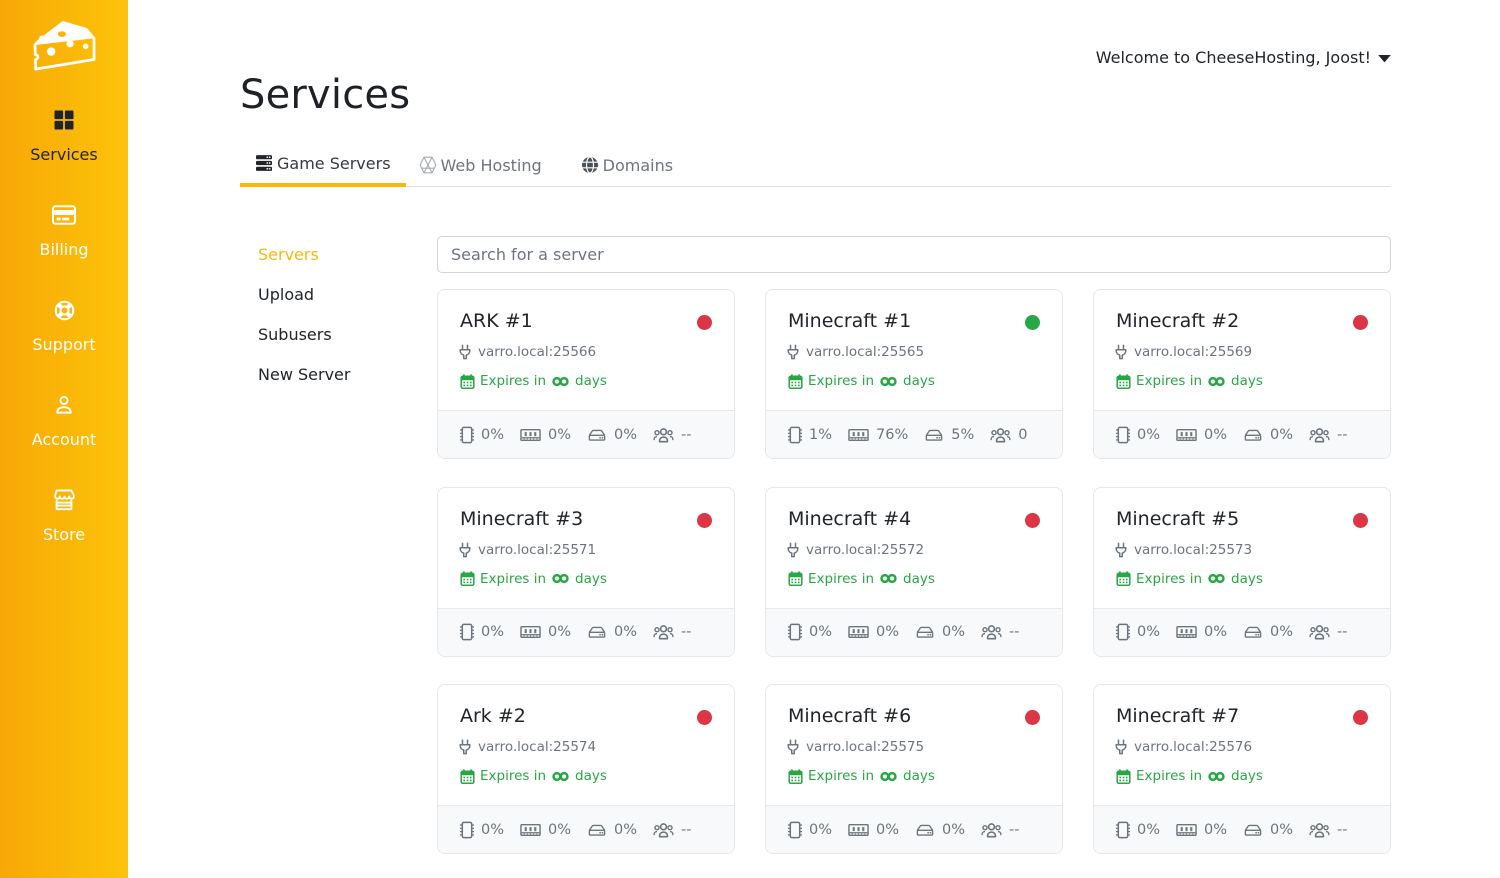 This screenshot has height=878, width=1500. Describe the element at coordinates (584, 549) in the screenshot. I see `server-address: varro.local:25571` at that location.